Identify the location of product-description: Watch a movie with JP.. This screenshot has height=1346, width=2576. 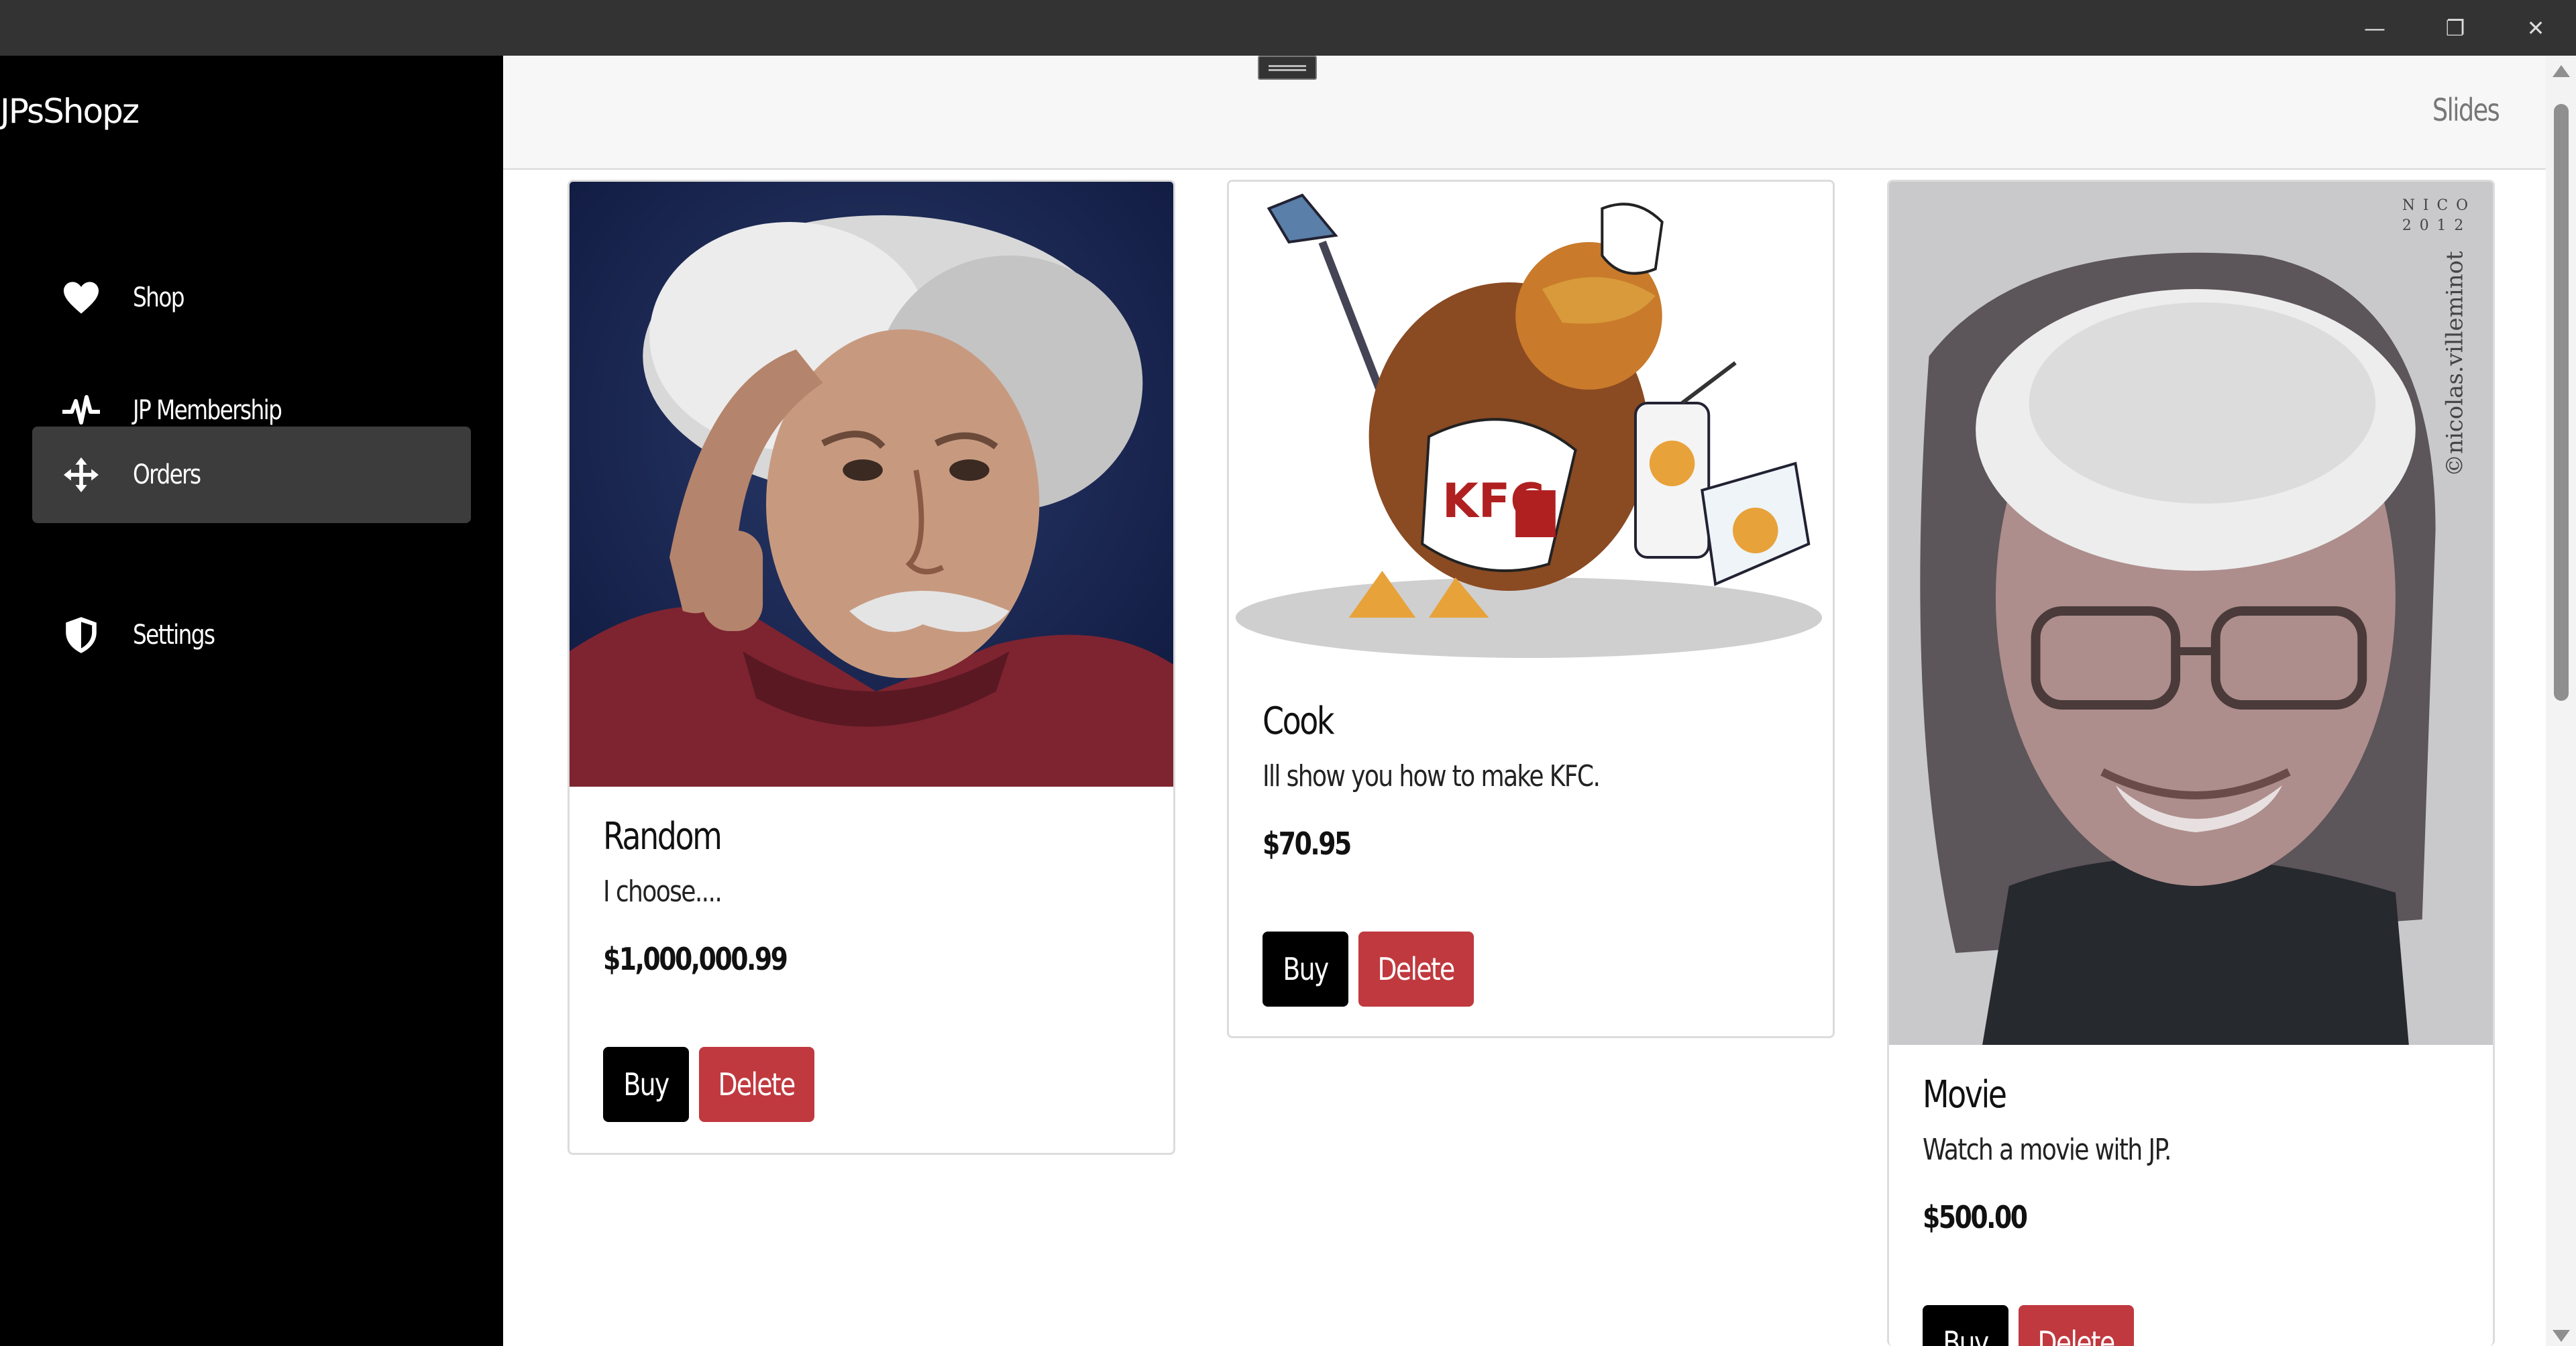
(2047, 1150).